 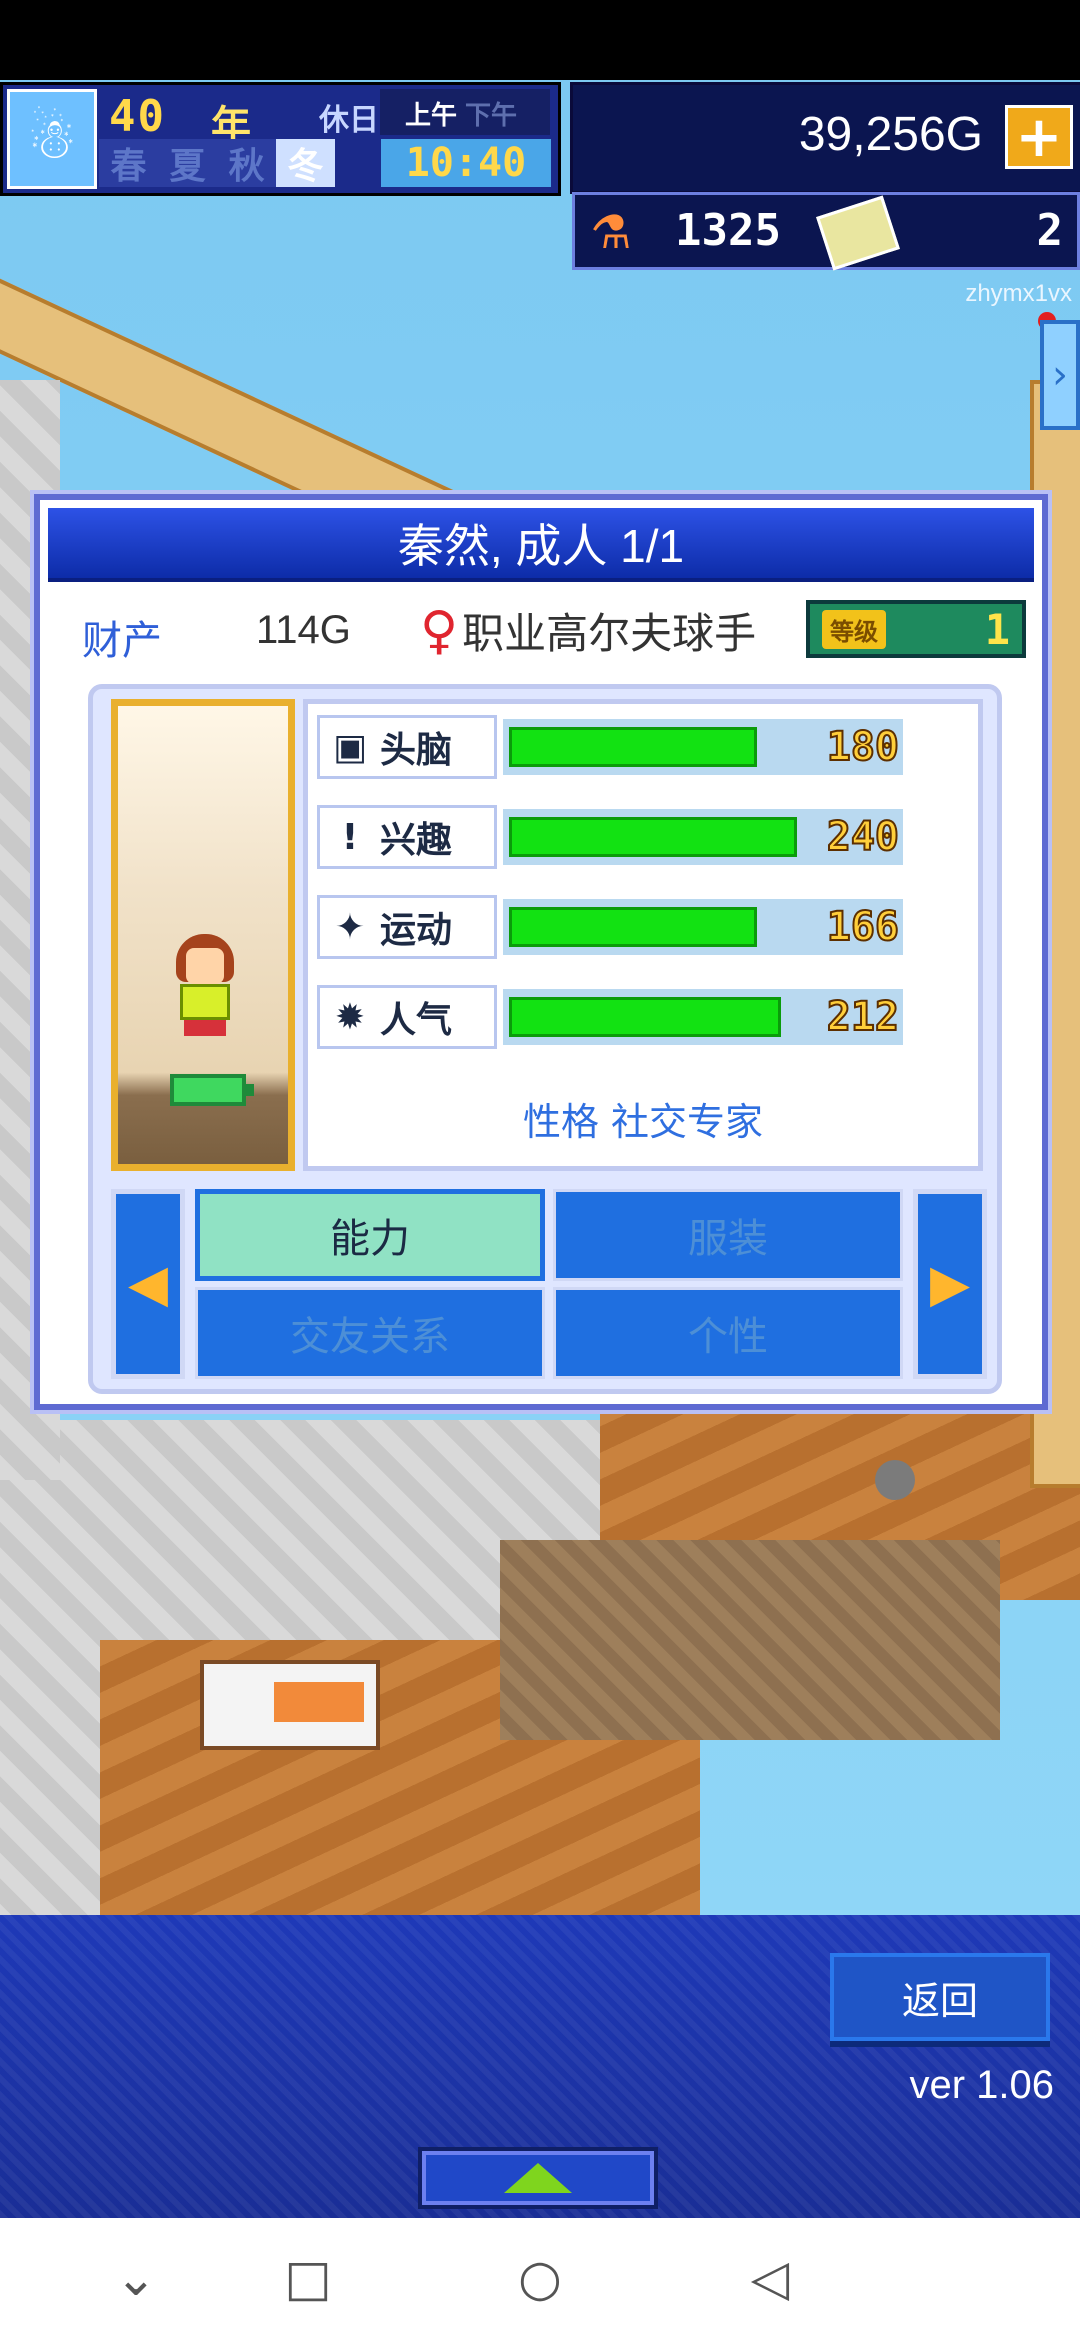 I want to click on season-autumn: 秋, so click(x=246, y=163).